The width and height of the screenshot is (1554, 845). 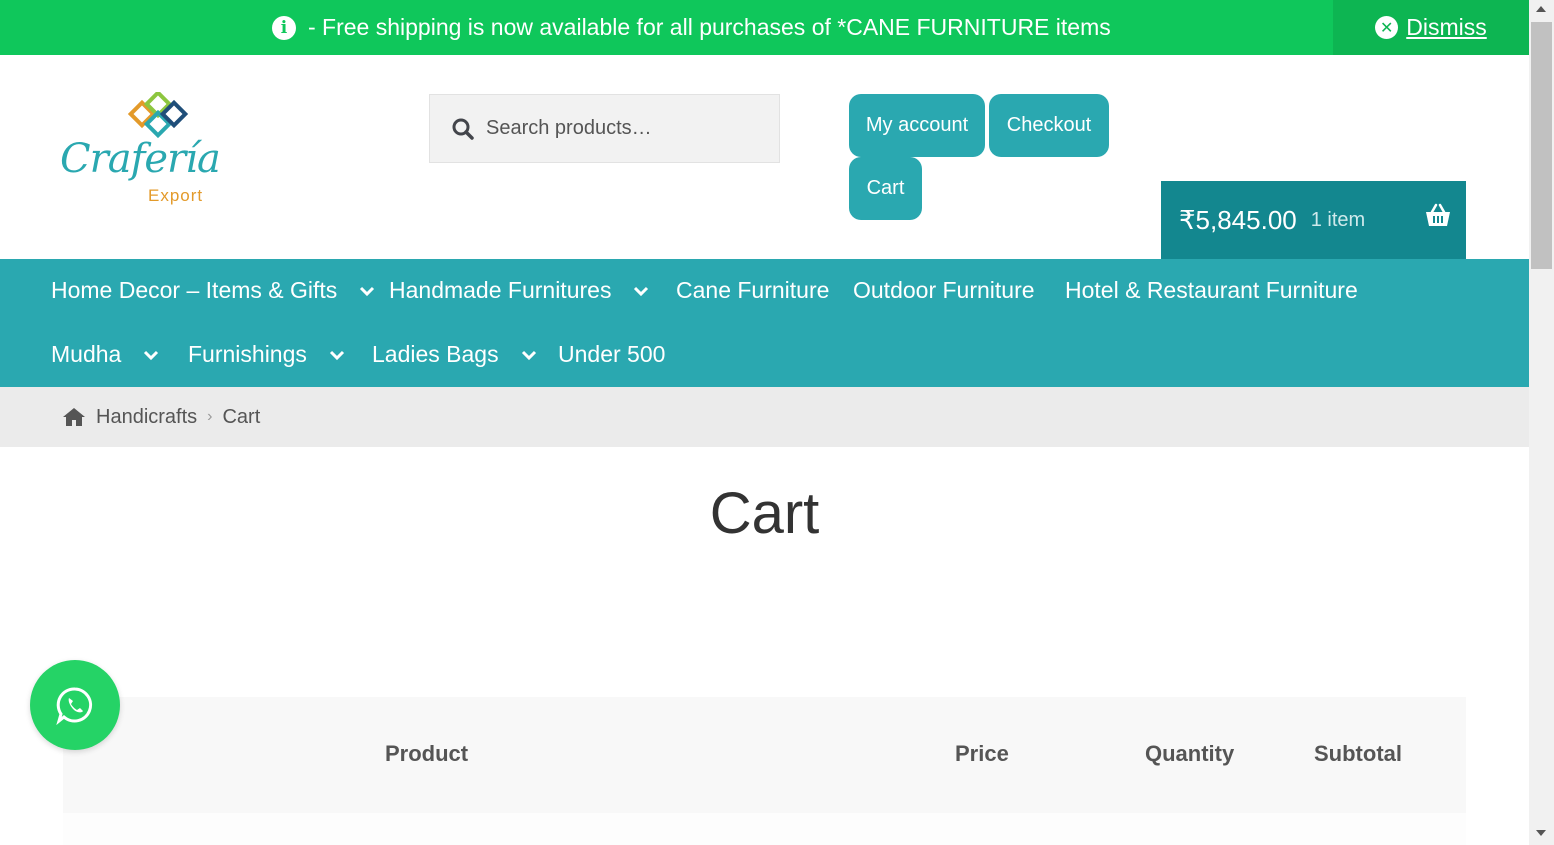 I want to click on my-account-button: My account, so click(x=917, y=125).